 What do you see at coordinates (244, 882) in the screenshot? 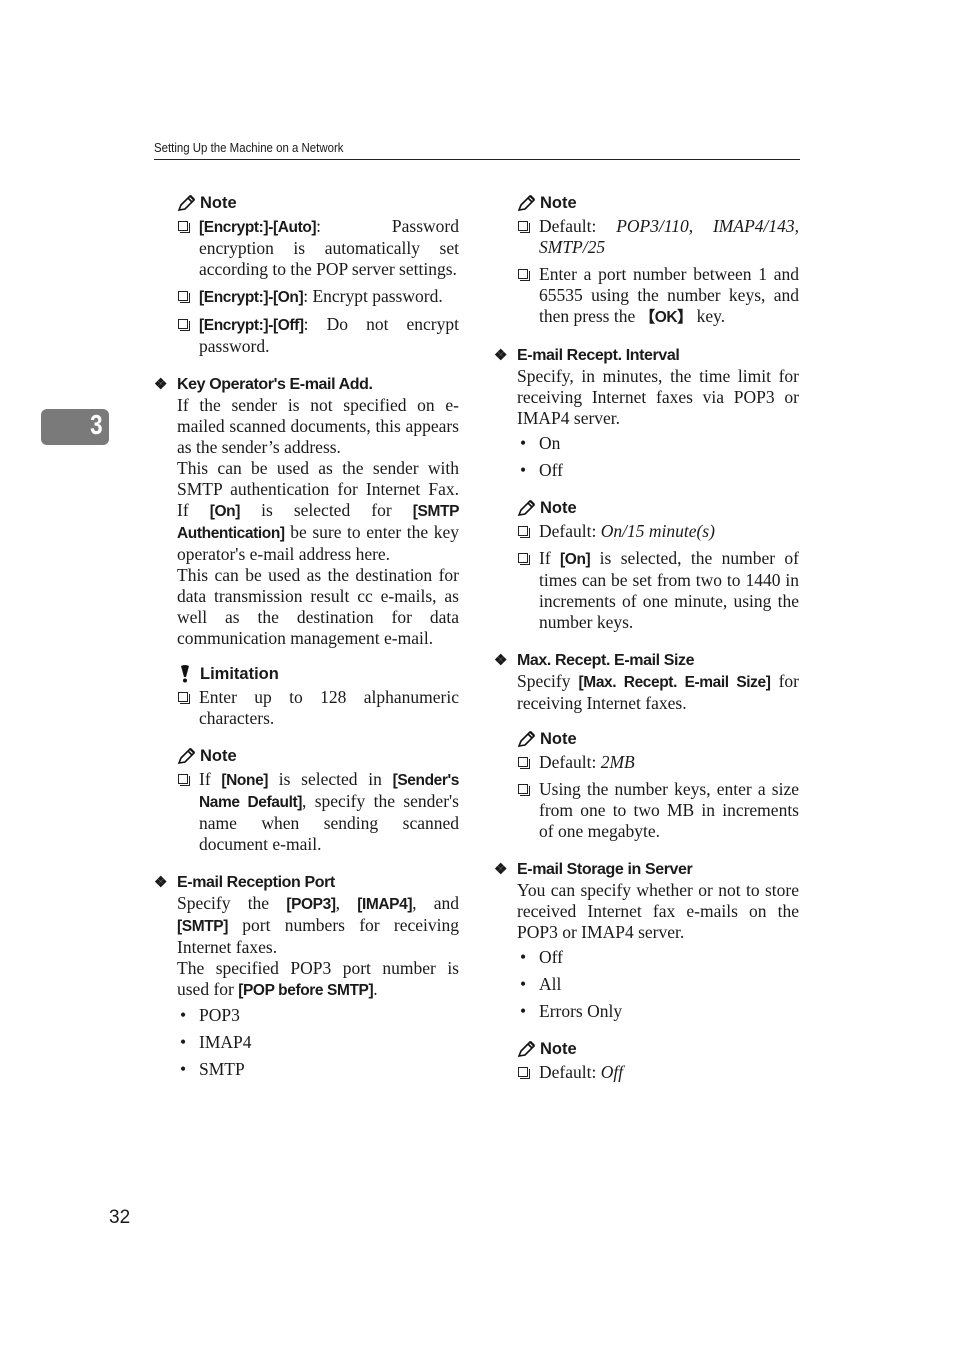
I see `section-heading-reception-port: ❖ E-mail Reception Port` at bounding box center [244, 882].